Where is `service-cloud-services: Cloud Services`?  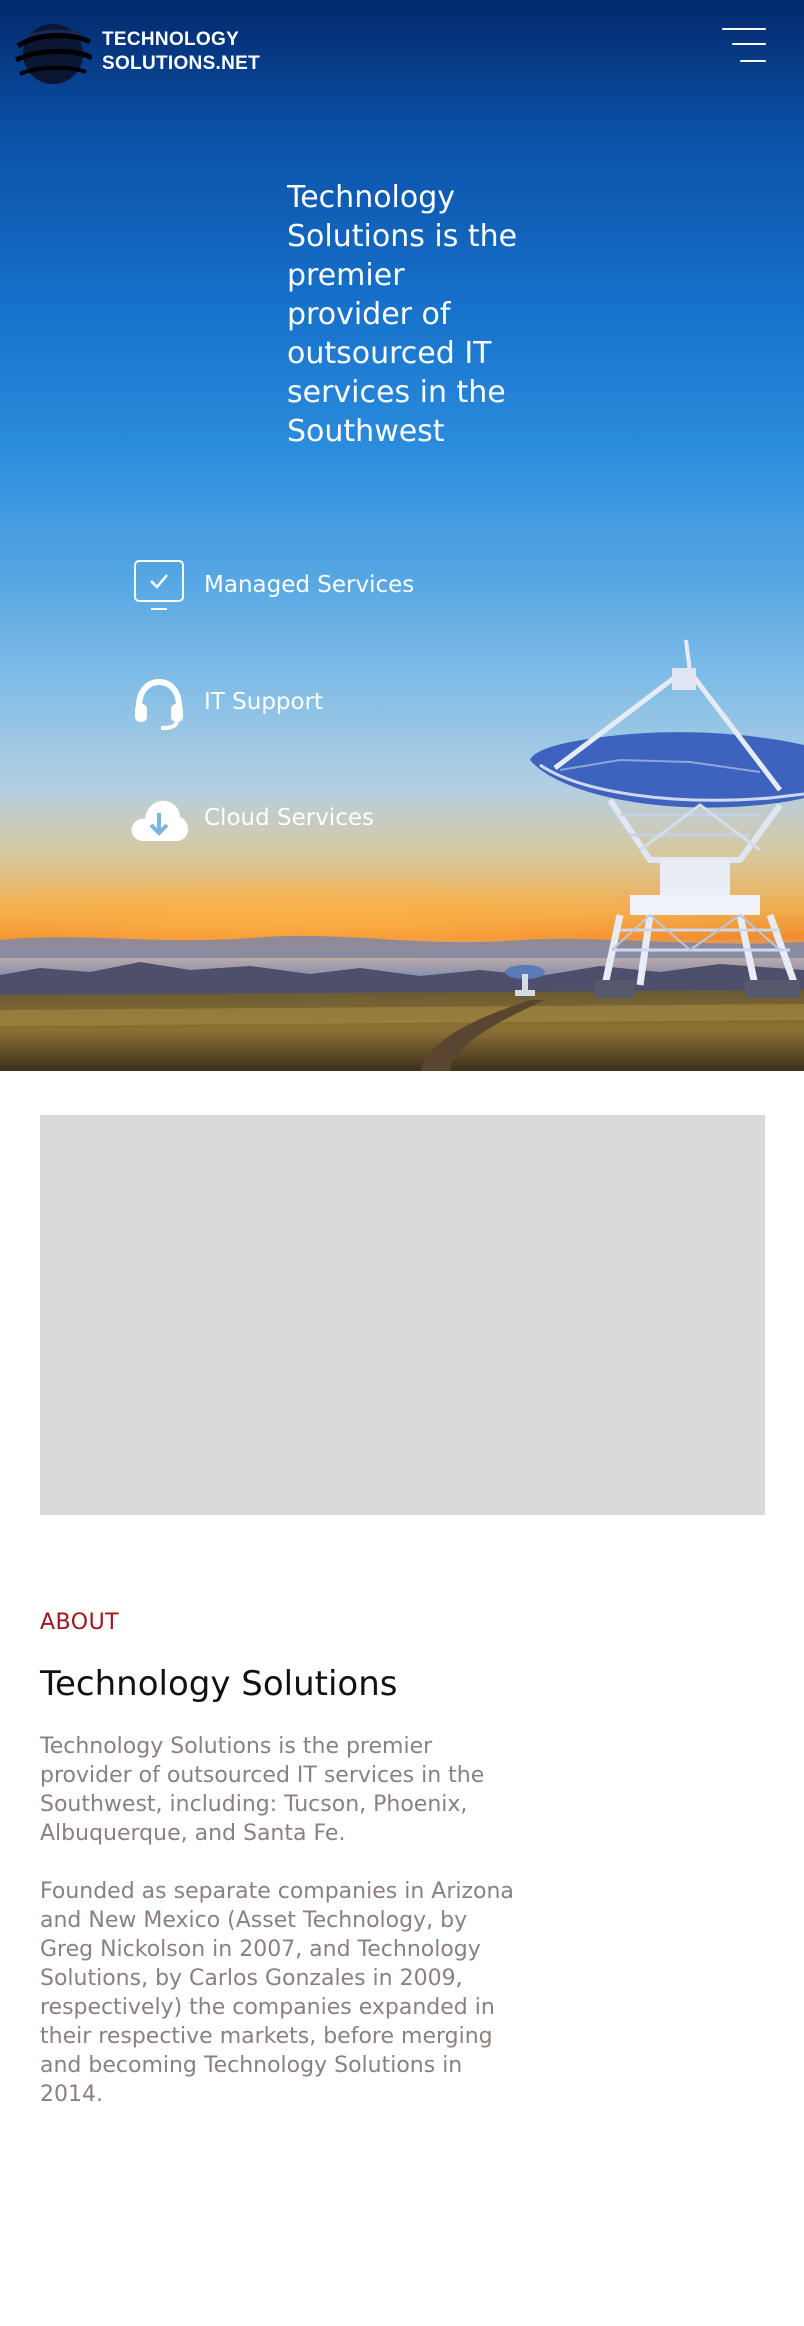 service-cloud-services: Cloud Services is located at coordinates (252, 818).